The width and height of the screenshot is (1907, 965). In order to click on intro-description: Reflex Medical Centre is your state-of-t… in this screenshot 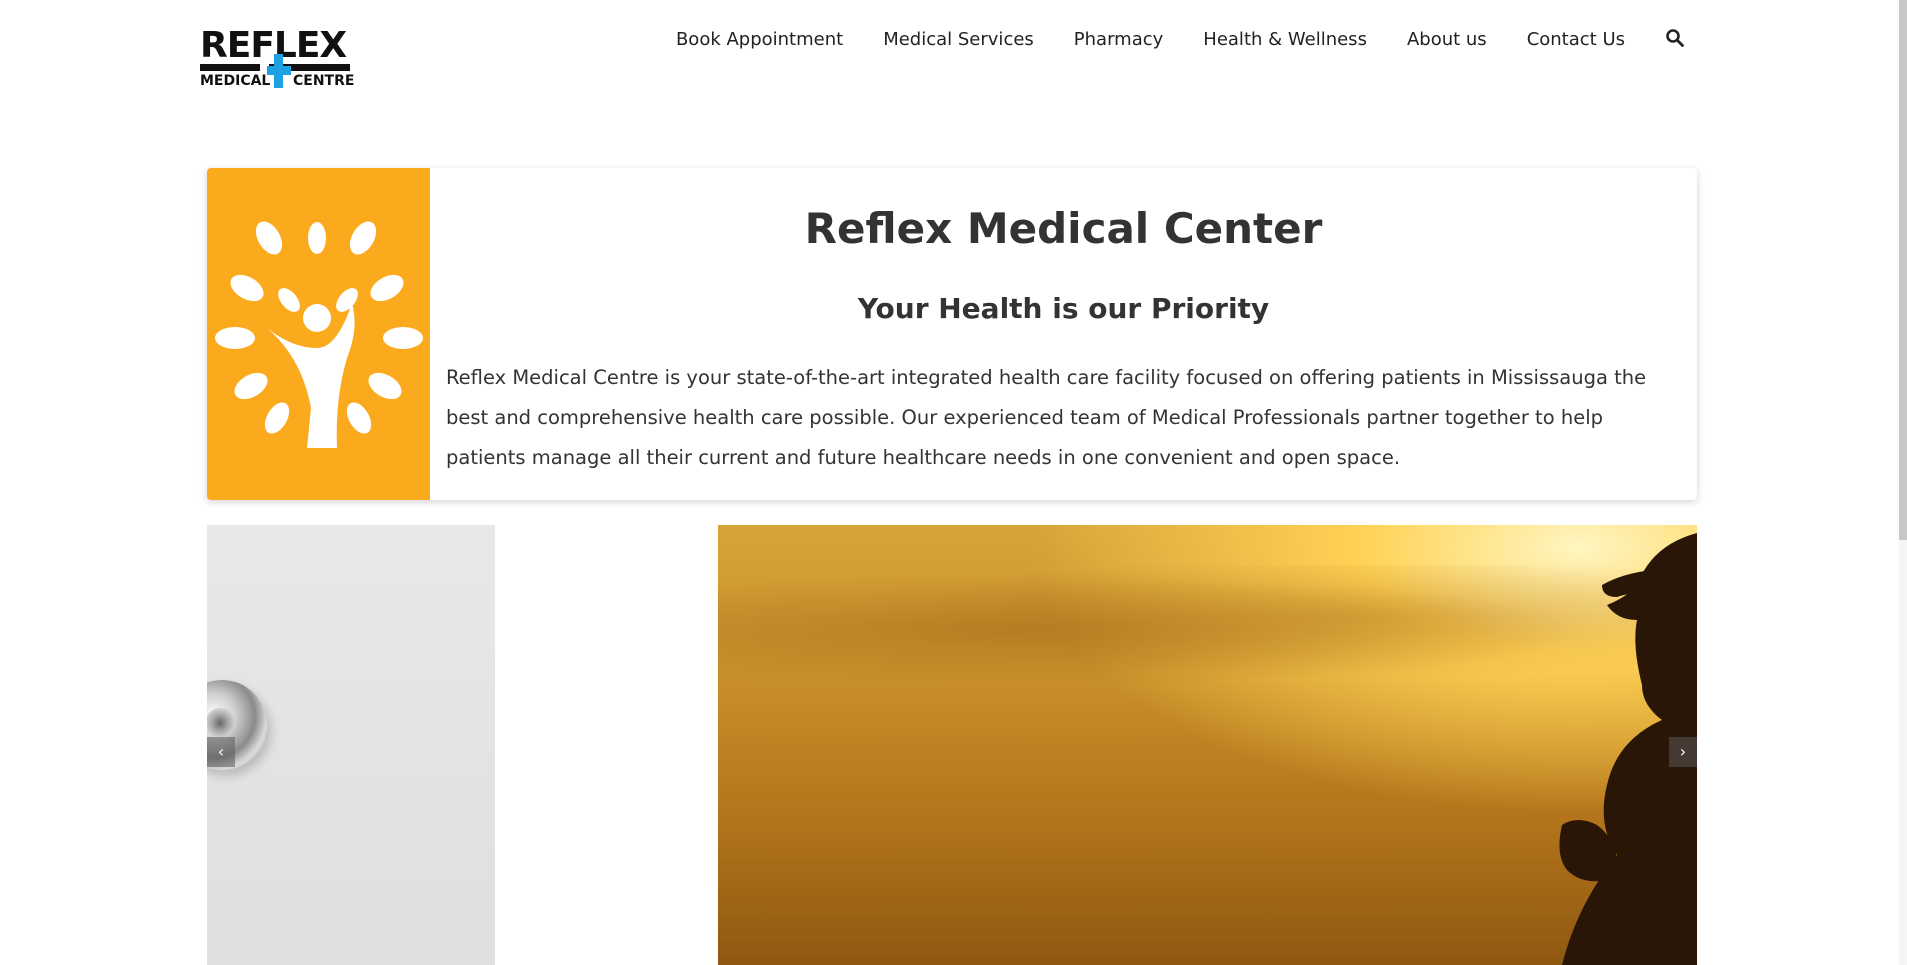, I will do `click(1046, 417)`.